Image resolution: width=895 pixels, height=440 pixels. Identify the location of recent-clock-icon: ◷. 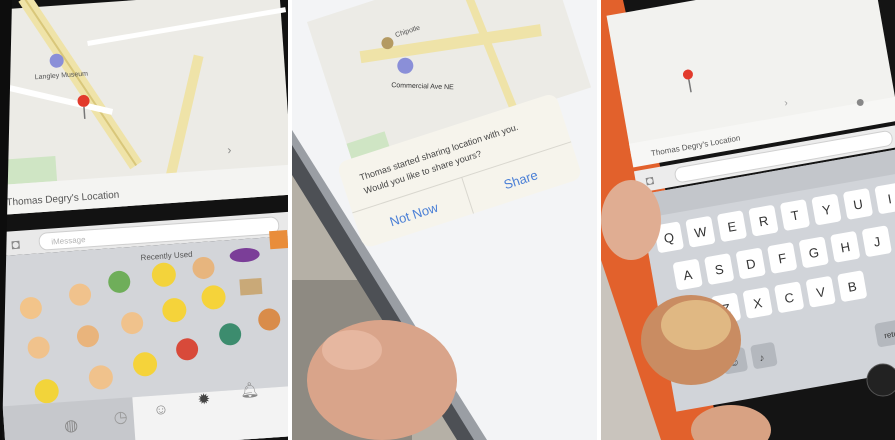
(120, 418).